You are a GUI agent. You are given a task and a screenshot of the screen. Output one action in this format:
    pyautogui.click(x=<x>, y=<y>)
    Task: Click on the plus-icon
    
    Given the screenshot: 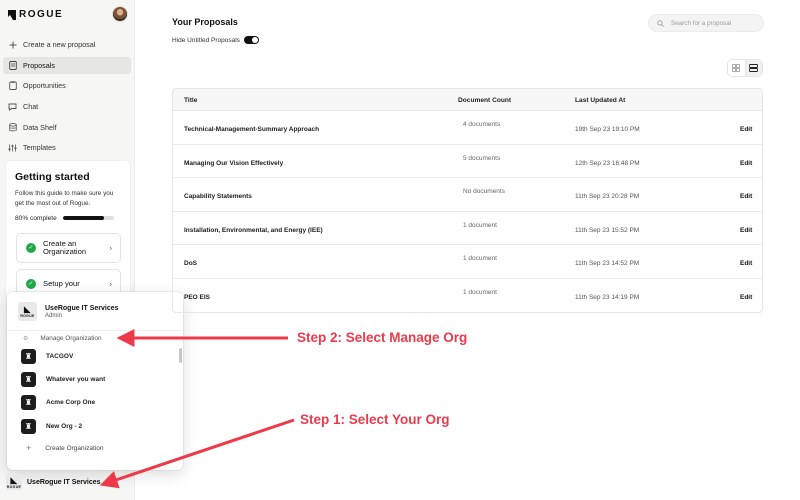 What is the action you would take?
    pyautogui.click(x=12, y=44)
    